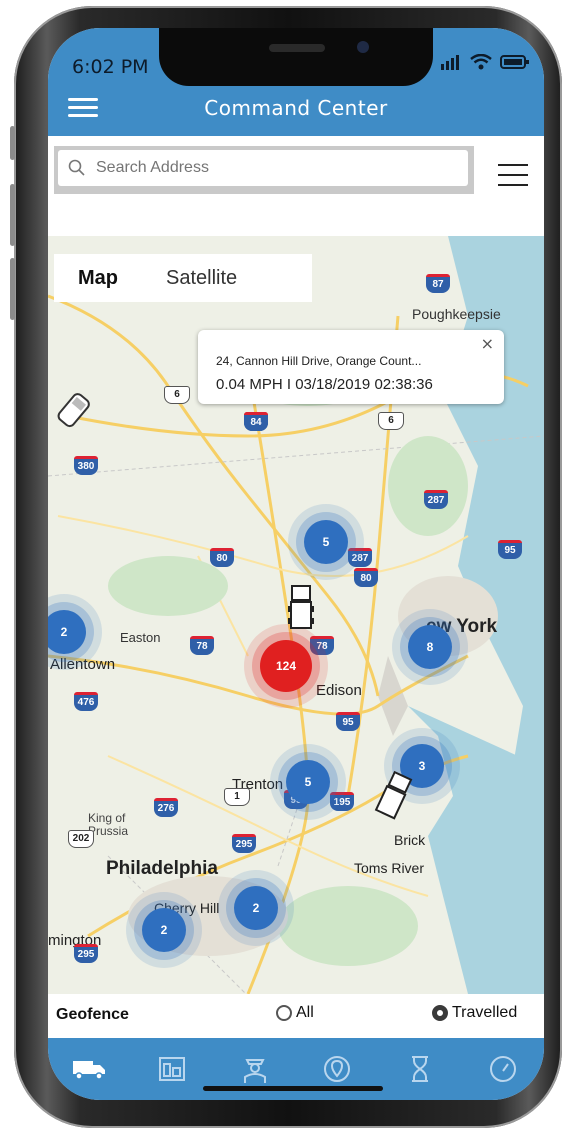  I want to click on search-field, so click(263, 168).